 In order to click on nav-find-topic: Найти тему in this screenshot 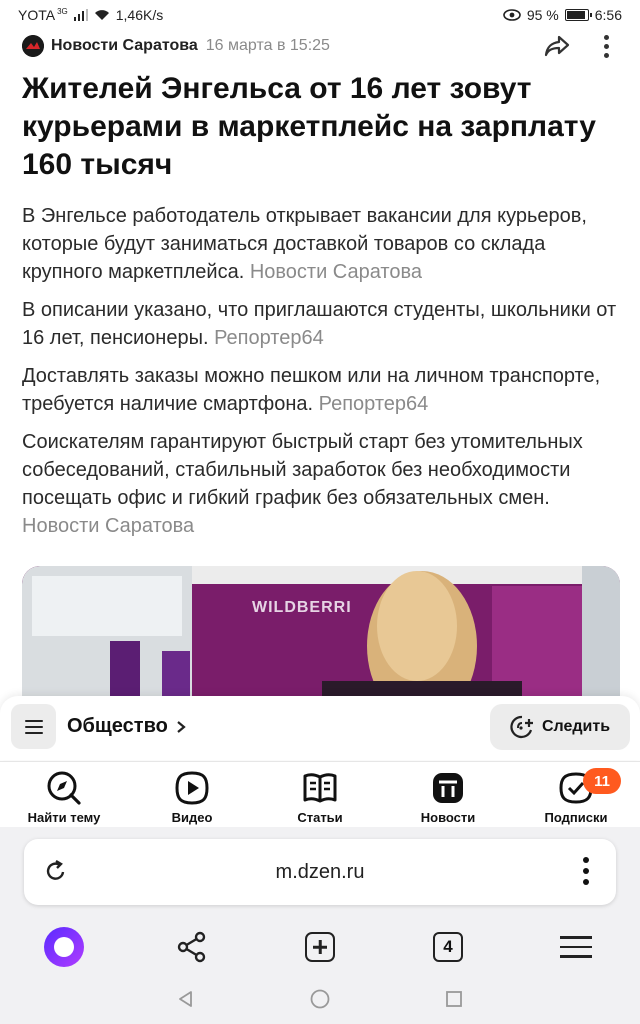, I will do `click(64, 794)`.